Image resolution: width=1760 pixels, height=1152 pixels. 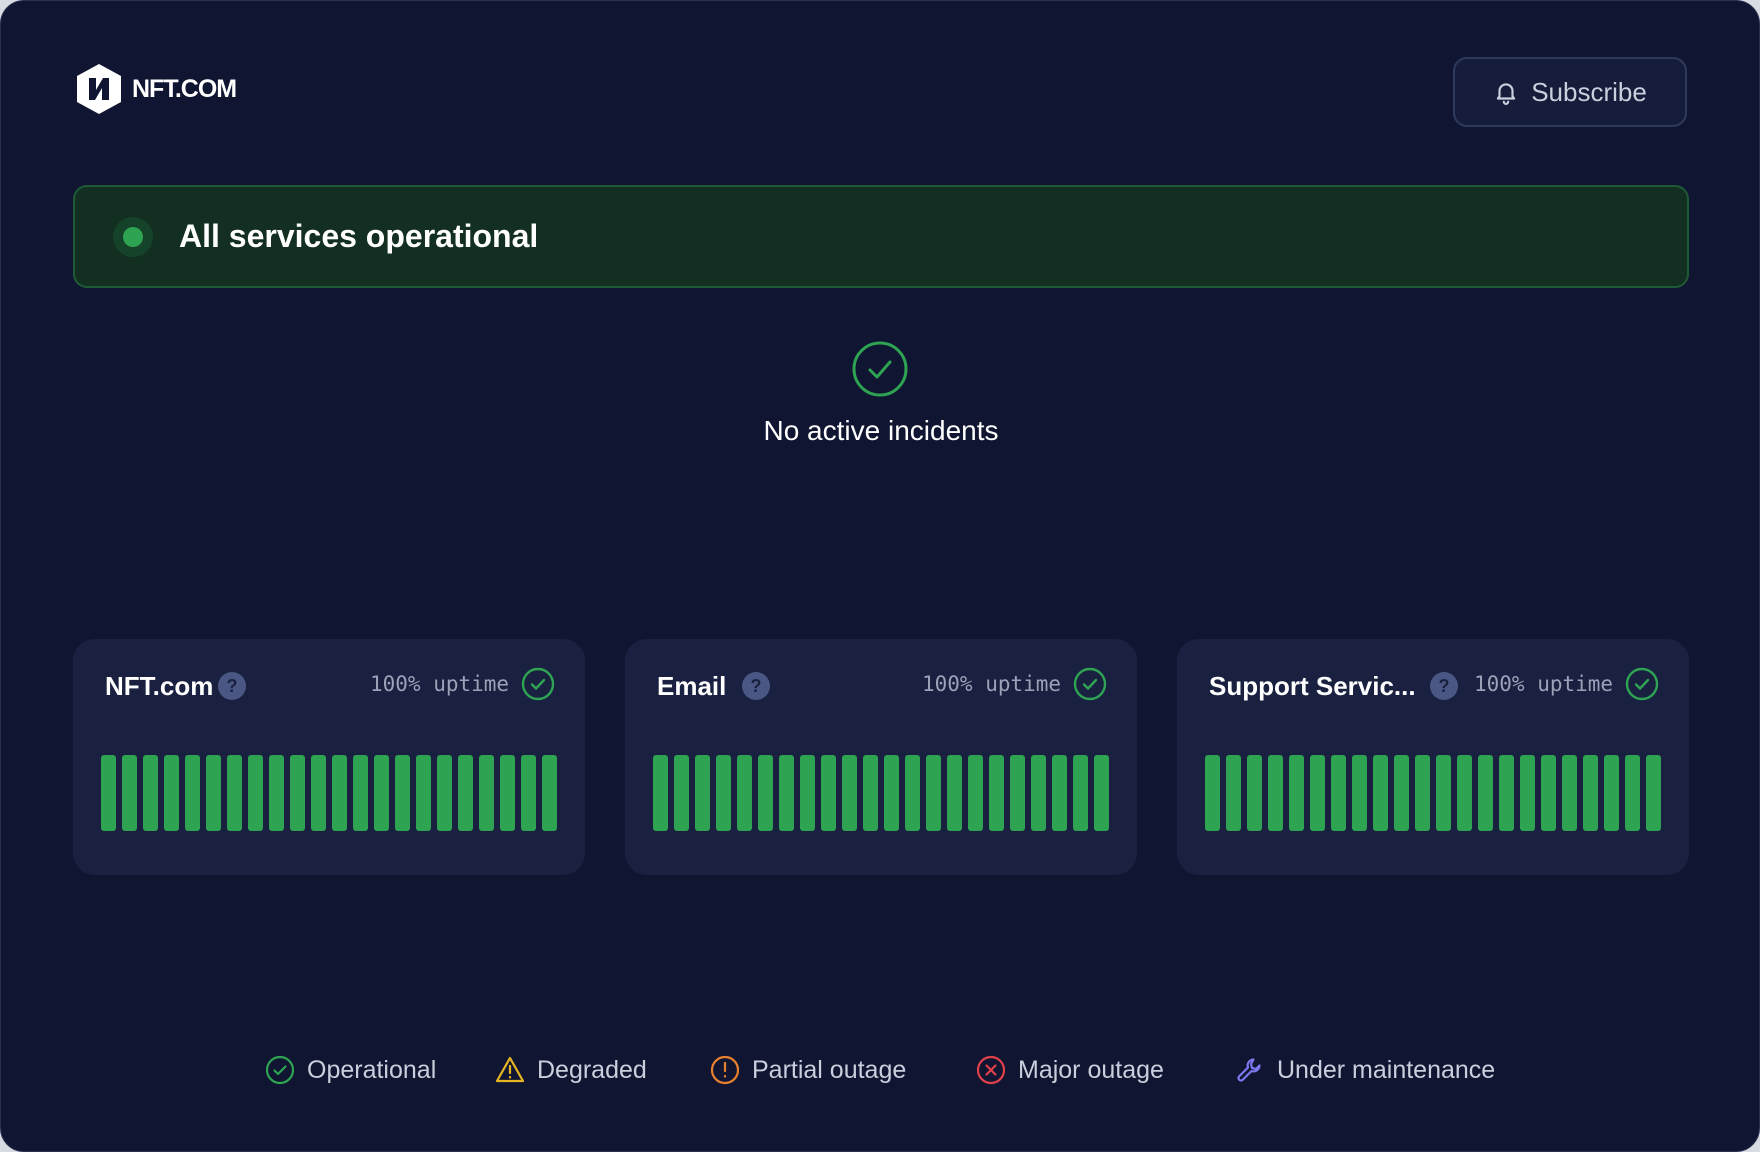 I want to click on status-banner-text: All services operational, so click(x=359, y=236).